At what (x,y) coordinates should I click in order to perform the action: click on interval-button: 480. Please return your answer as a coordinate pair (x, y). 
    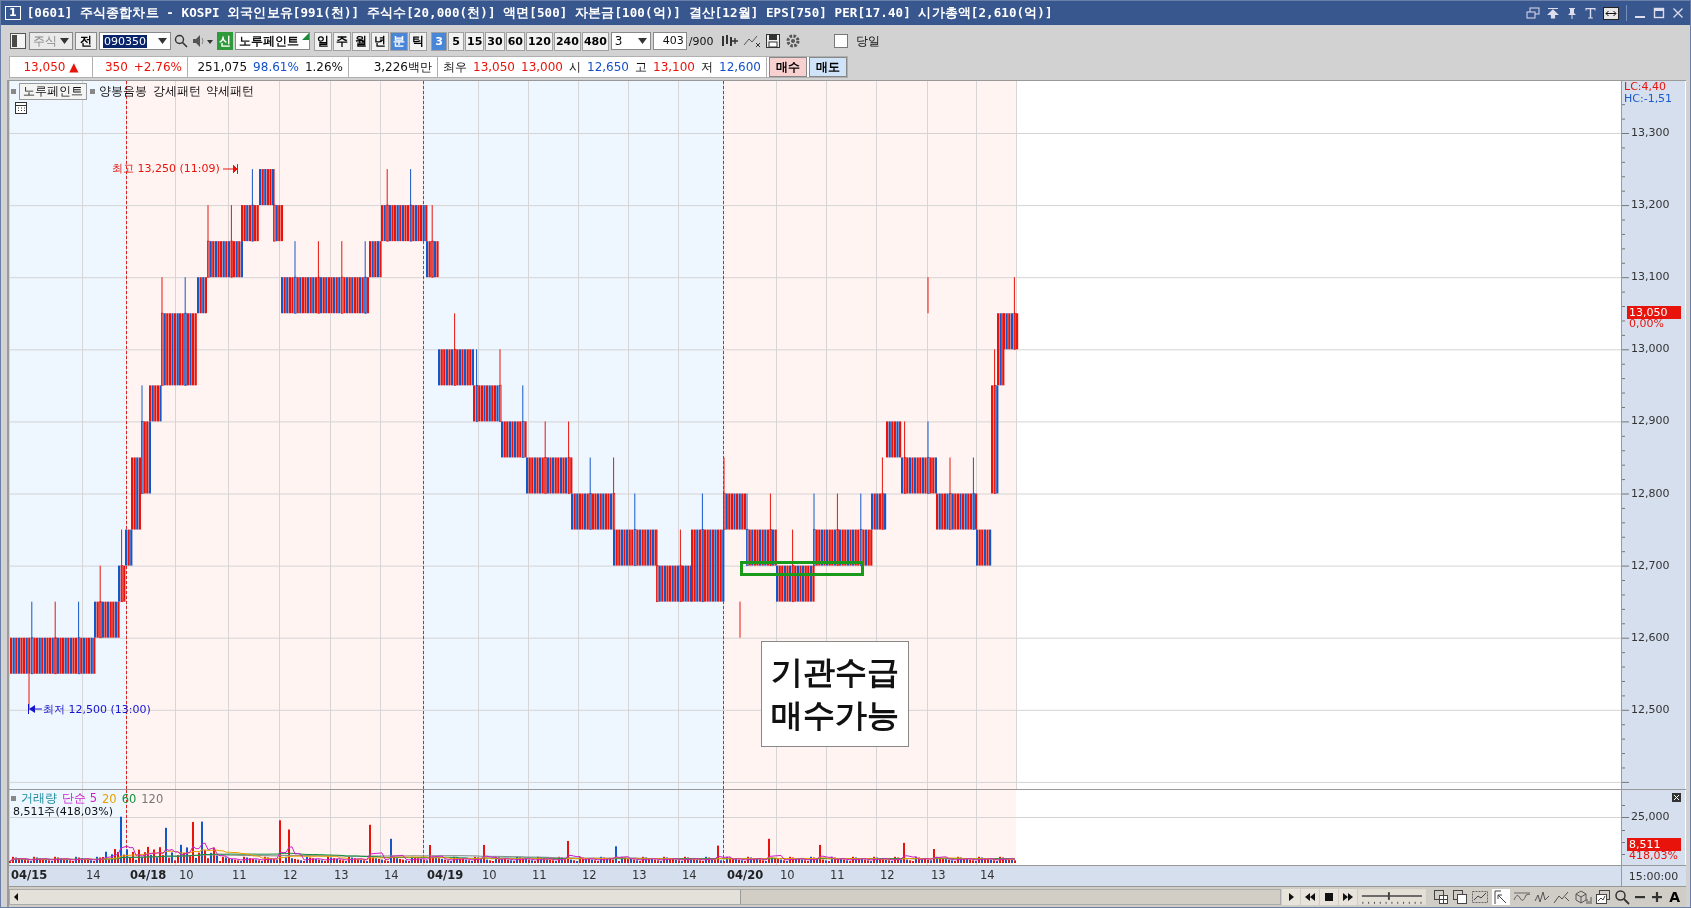
    Looking at the image, I should click on (595, 41).